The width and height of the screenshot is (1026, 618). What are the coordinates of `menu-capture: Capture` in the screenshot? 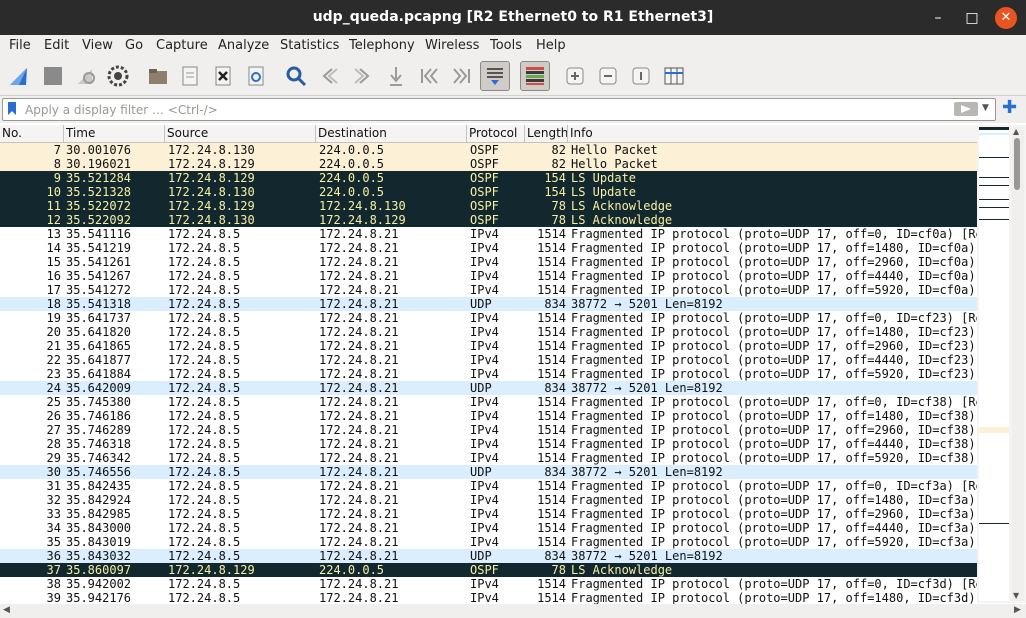 It's located at (182, 45).